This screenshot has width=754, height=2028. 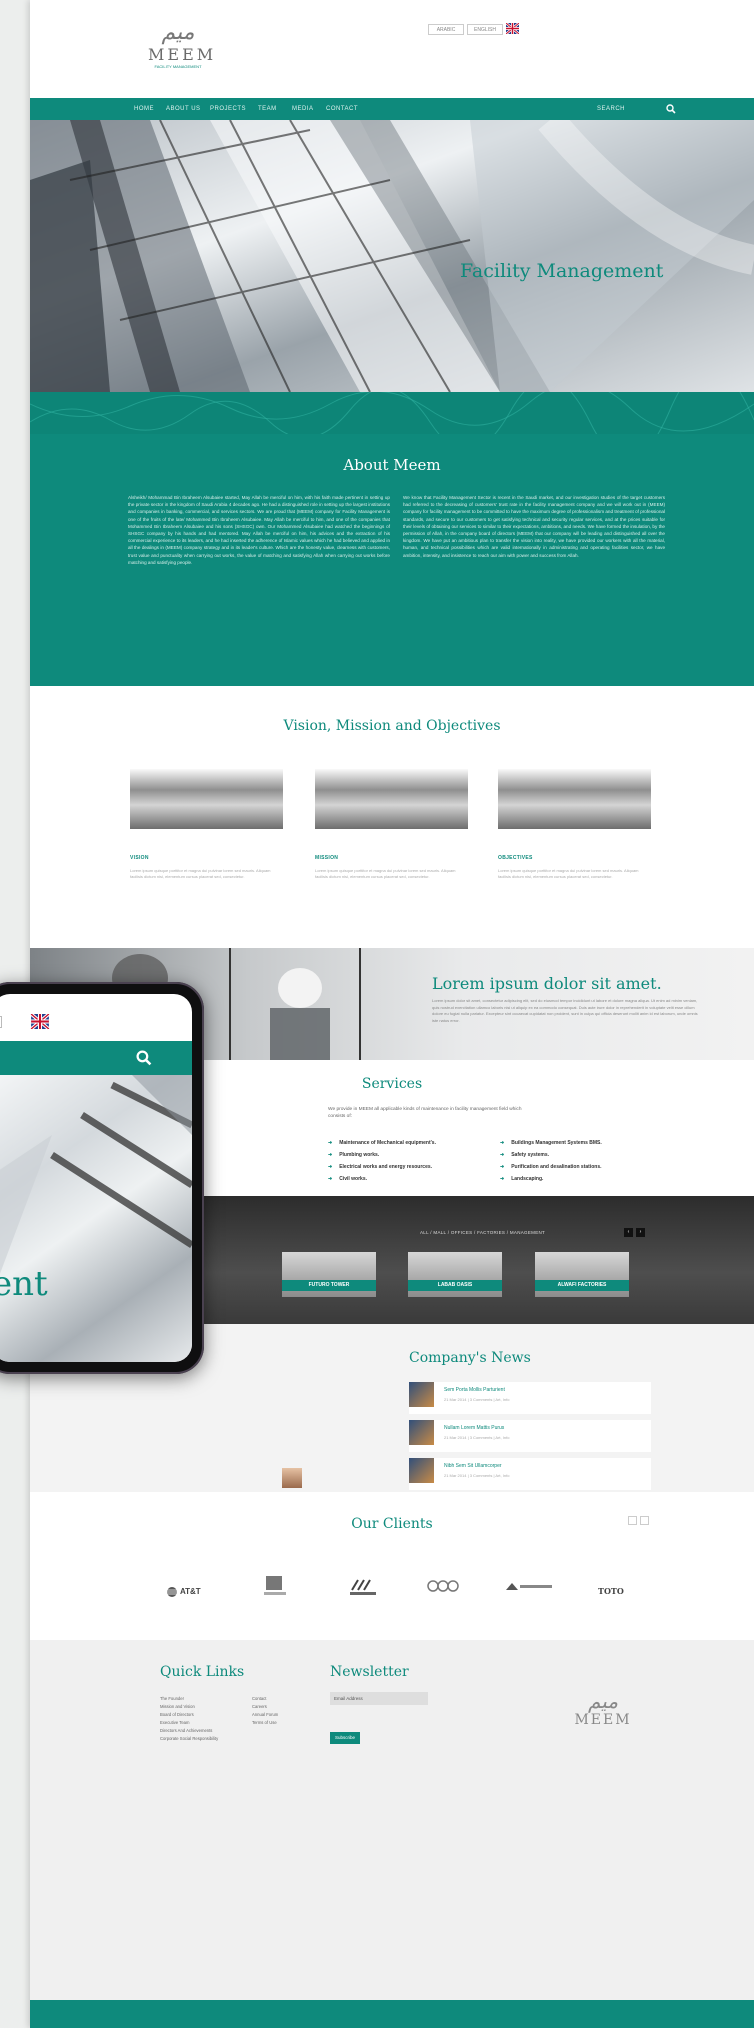 I want to click on nav-team: TEAM, so click(x=267, y=109).